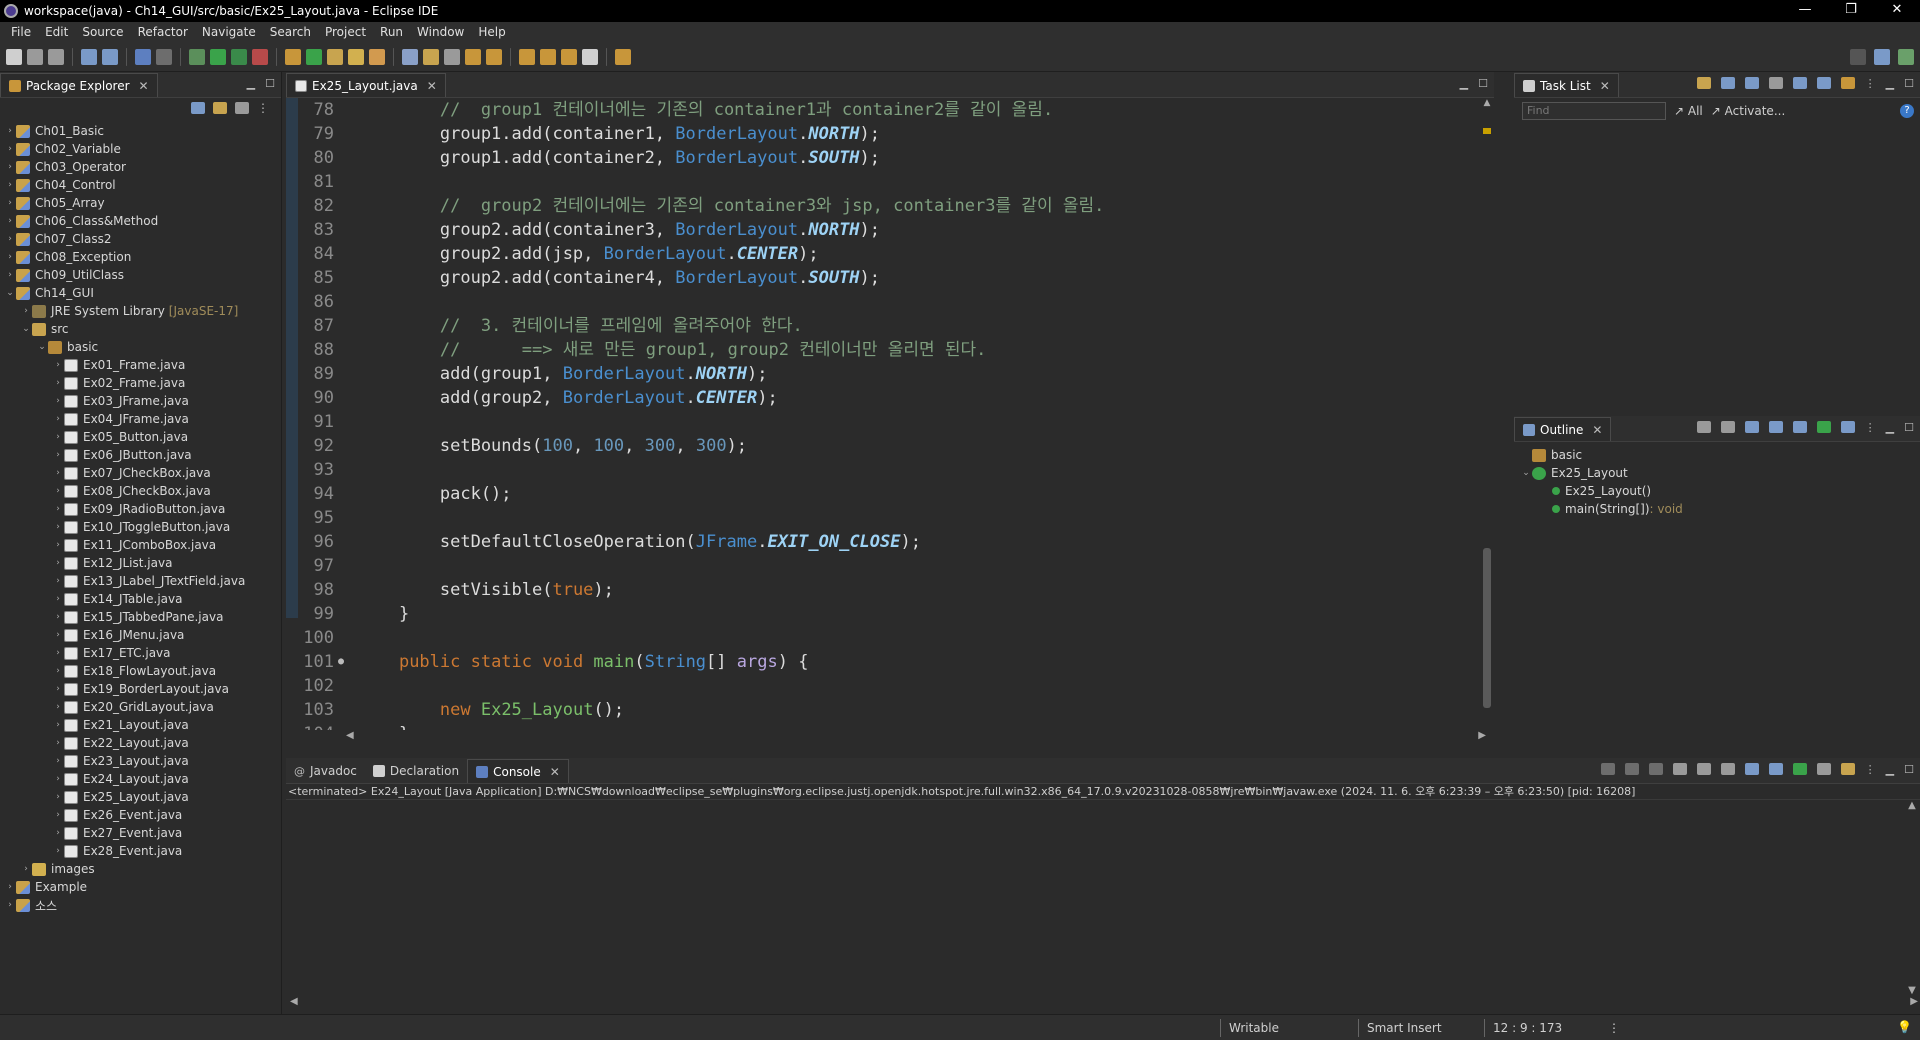 The width and height of the screenshot is (1920, 1040). What do you see at coordinates (1751, 83) in the screenshot?
I see `scheduled-icon` at bounding box center [1751, 83].